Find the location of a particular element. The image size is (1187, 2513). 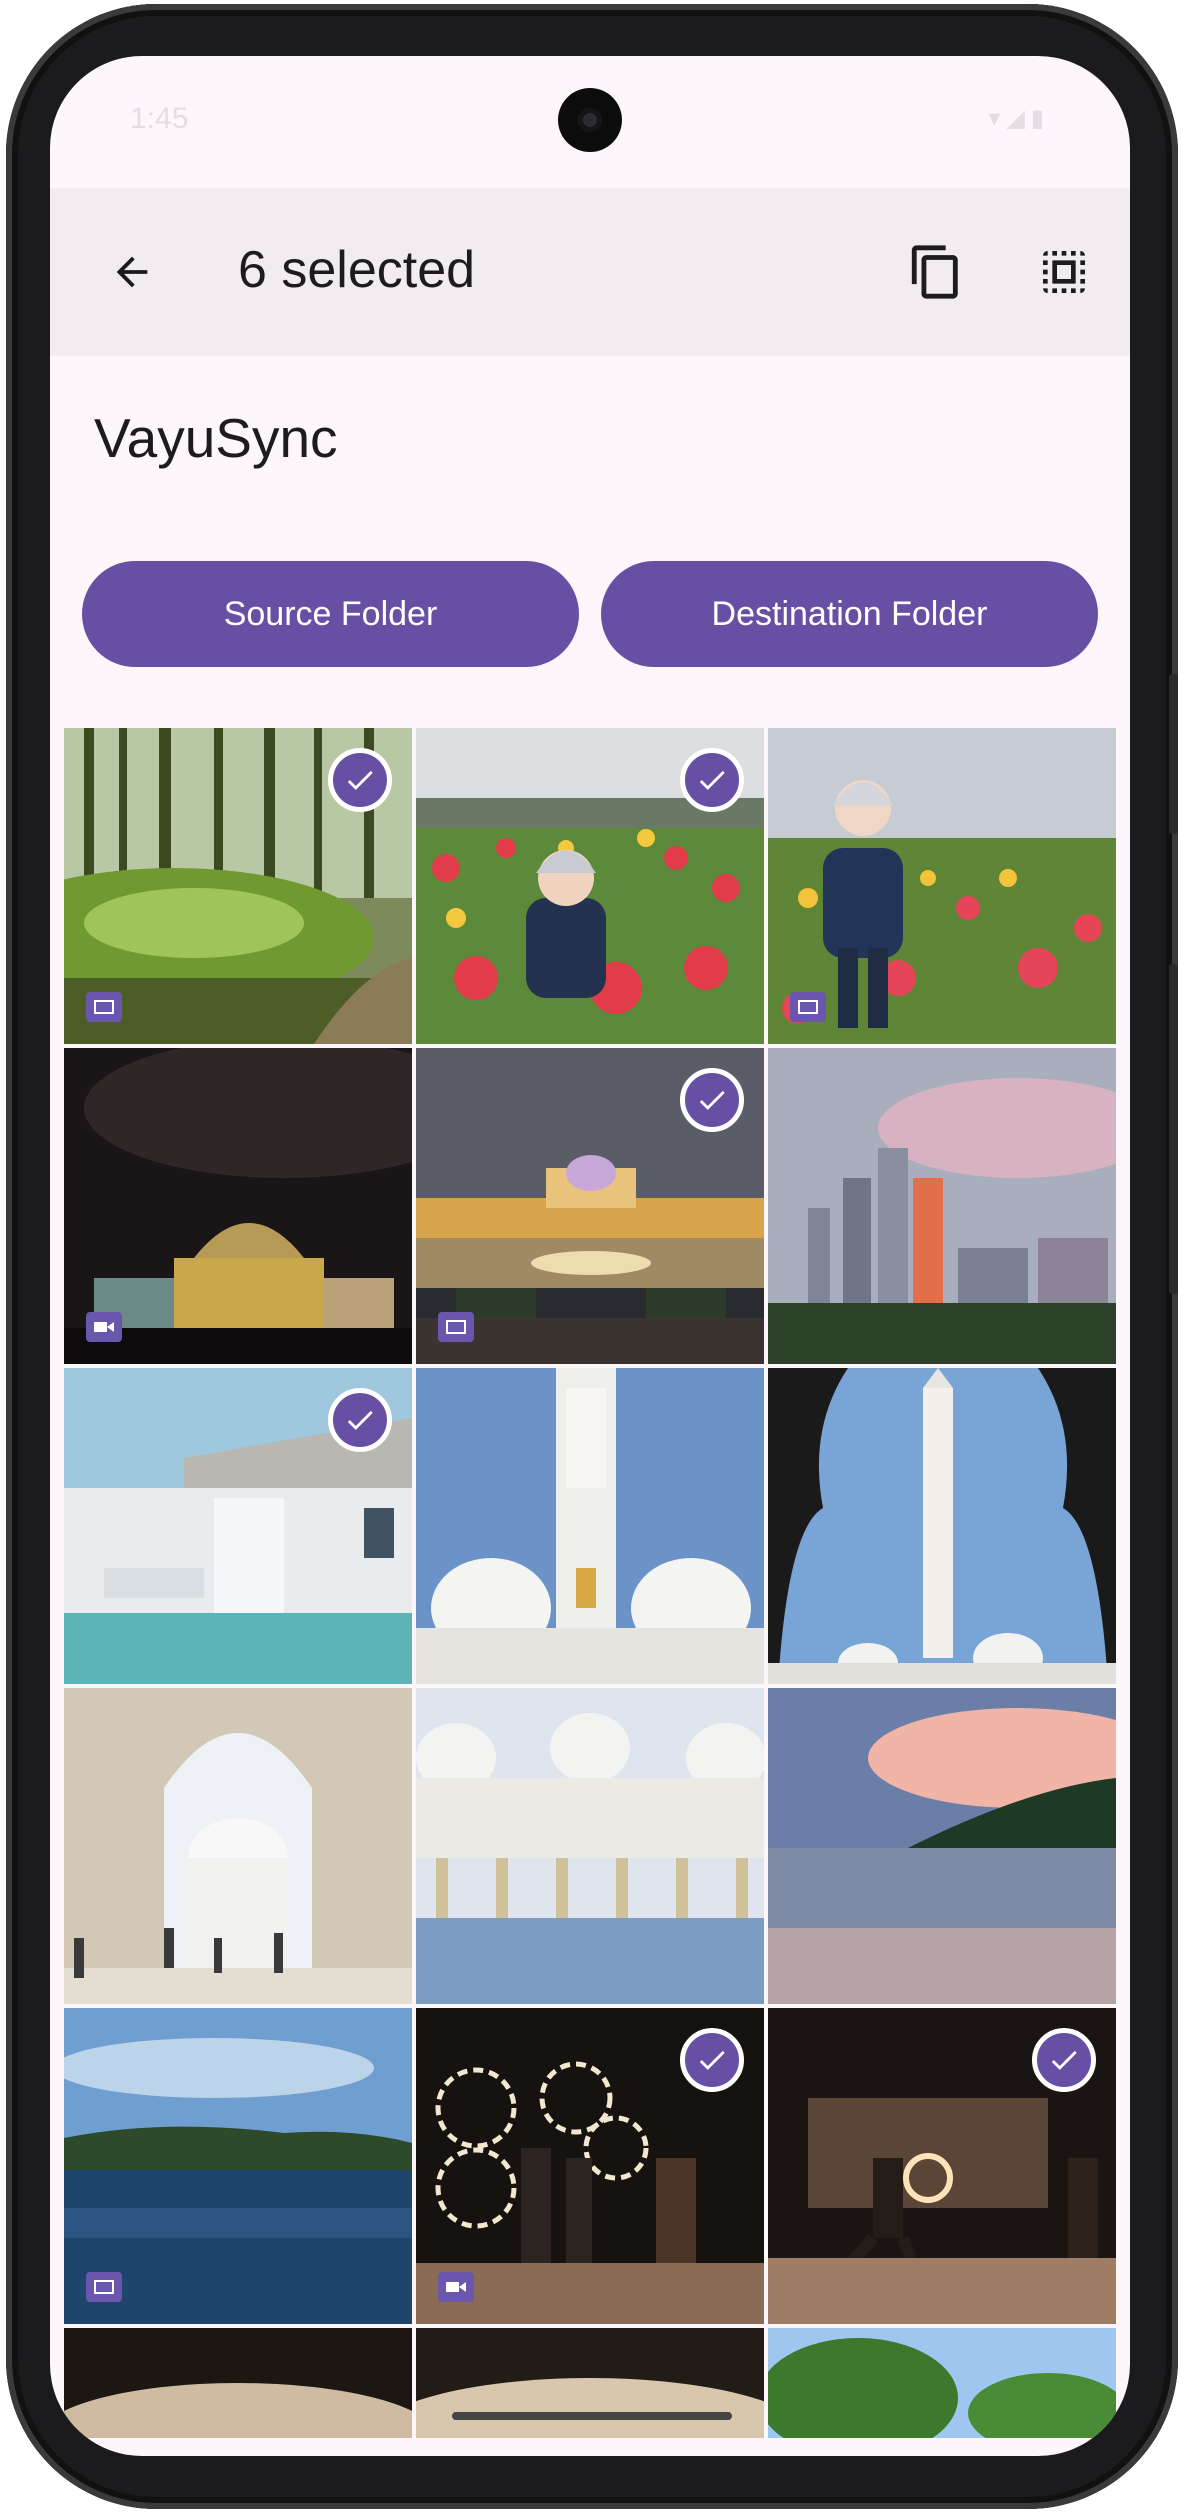

photo-beach-sunset is located at coordinates (942, 1846).